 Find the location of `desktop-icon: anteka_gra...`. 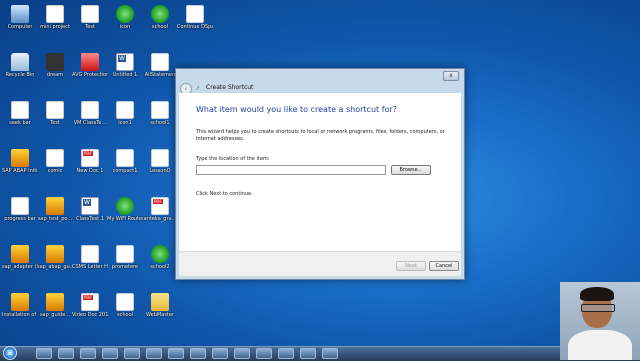

desktop-icon: anteka_gra... is located at coordinates (160, 212).